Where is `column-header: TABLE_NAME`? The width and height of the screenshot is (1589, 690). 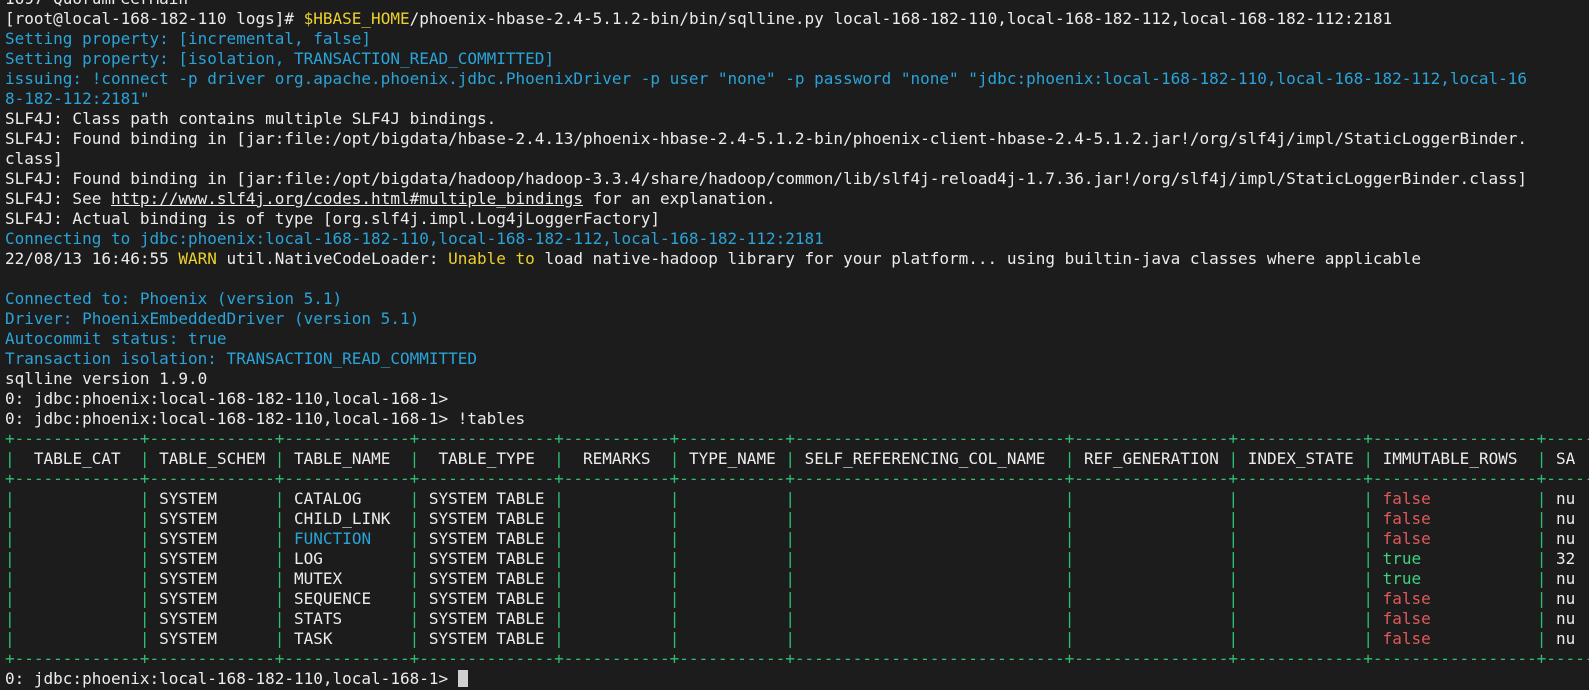
column-header: TABLE_NAME is located at coordinates (347, 458).